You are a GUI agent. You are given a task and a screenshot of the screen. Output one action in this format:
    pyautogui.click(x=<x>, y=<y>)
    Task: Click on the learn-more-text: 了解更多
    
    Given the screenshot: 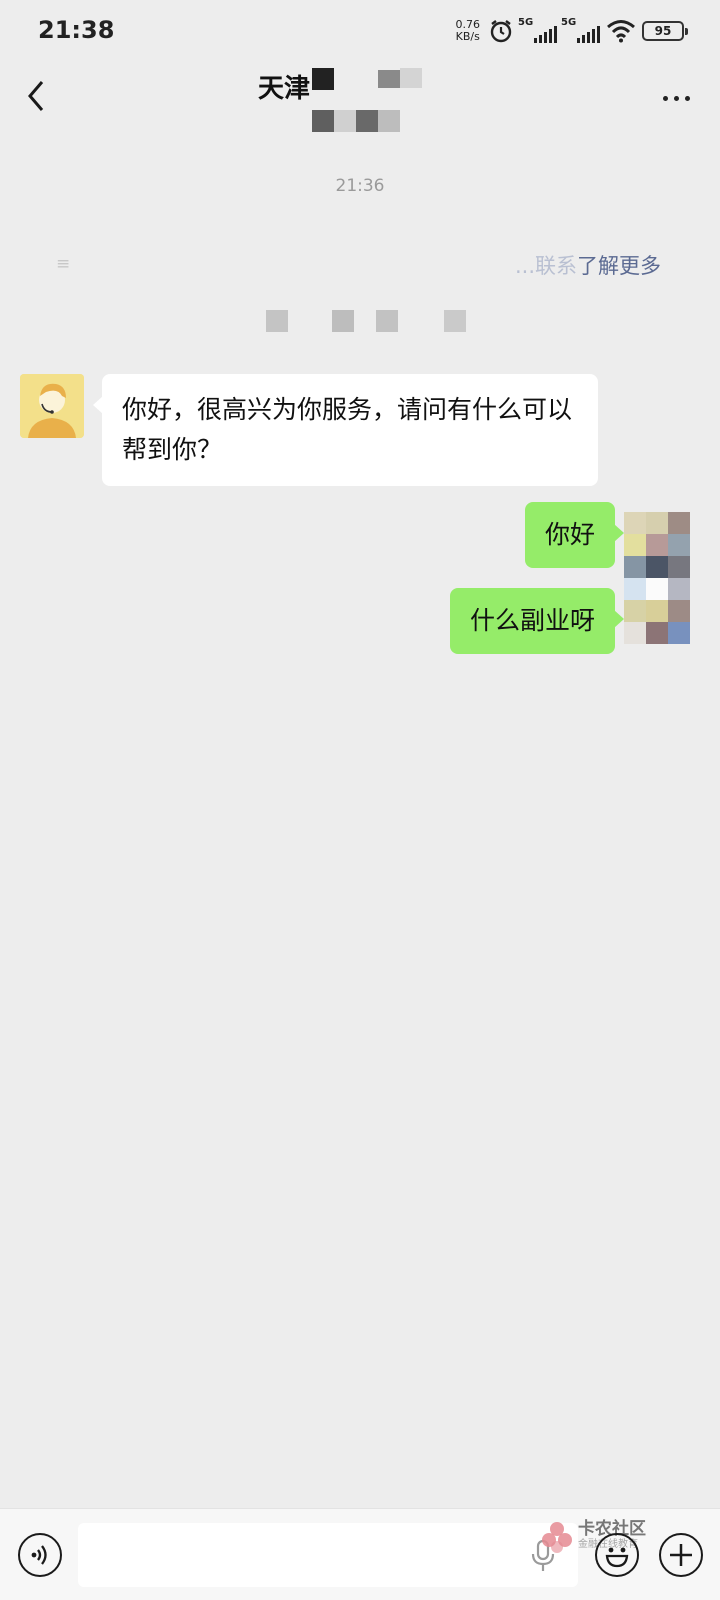 What is the action you would take?
    pyautogui.click(x=619, y=266)
    